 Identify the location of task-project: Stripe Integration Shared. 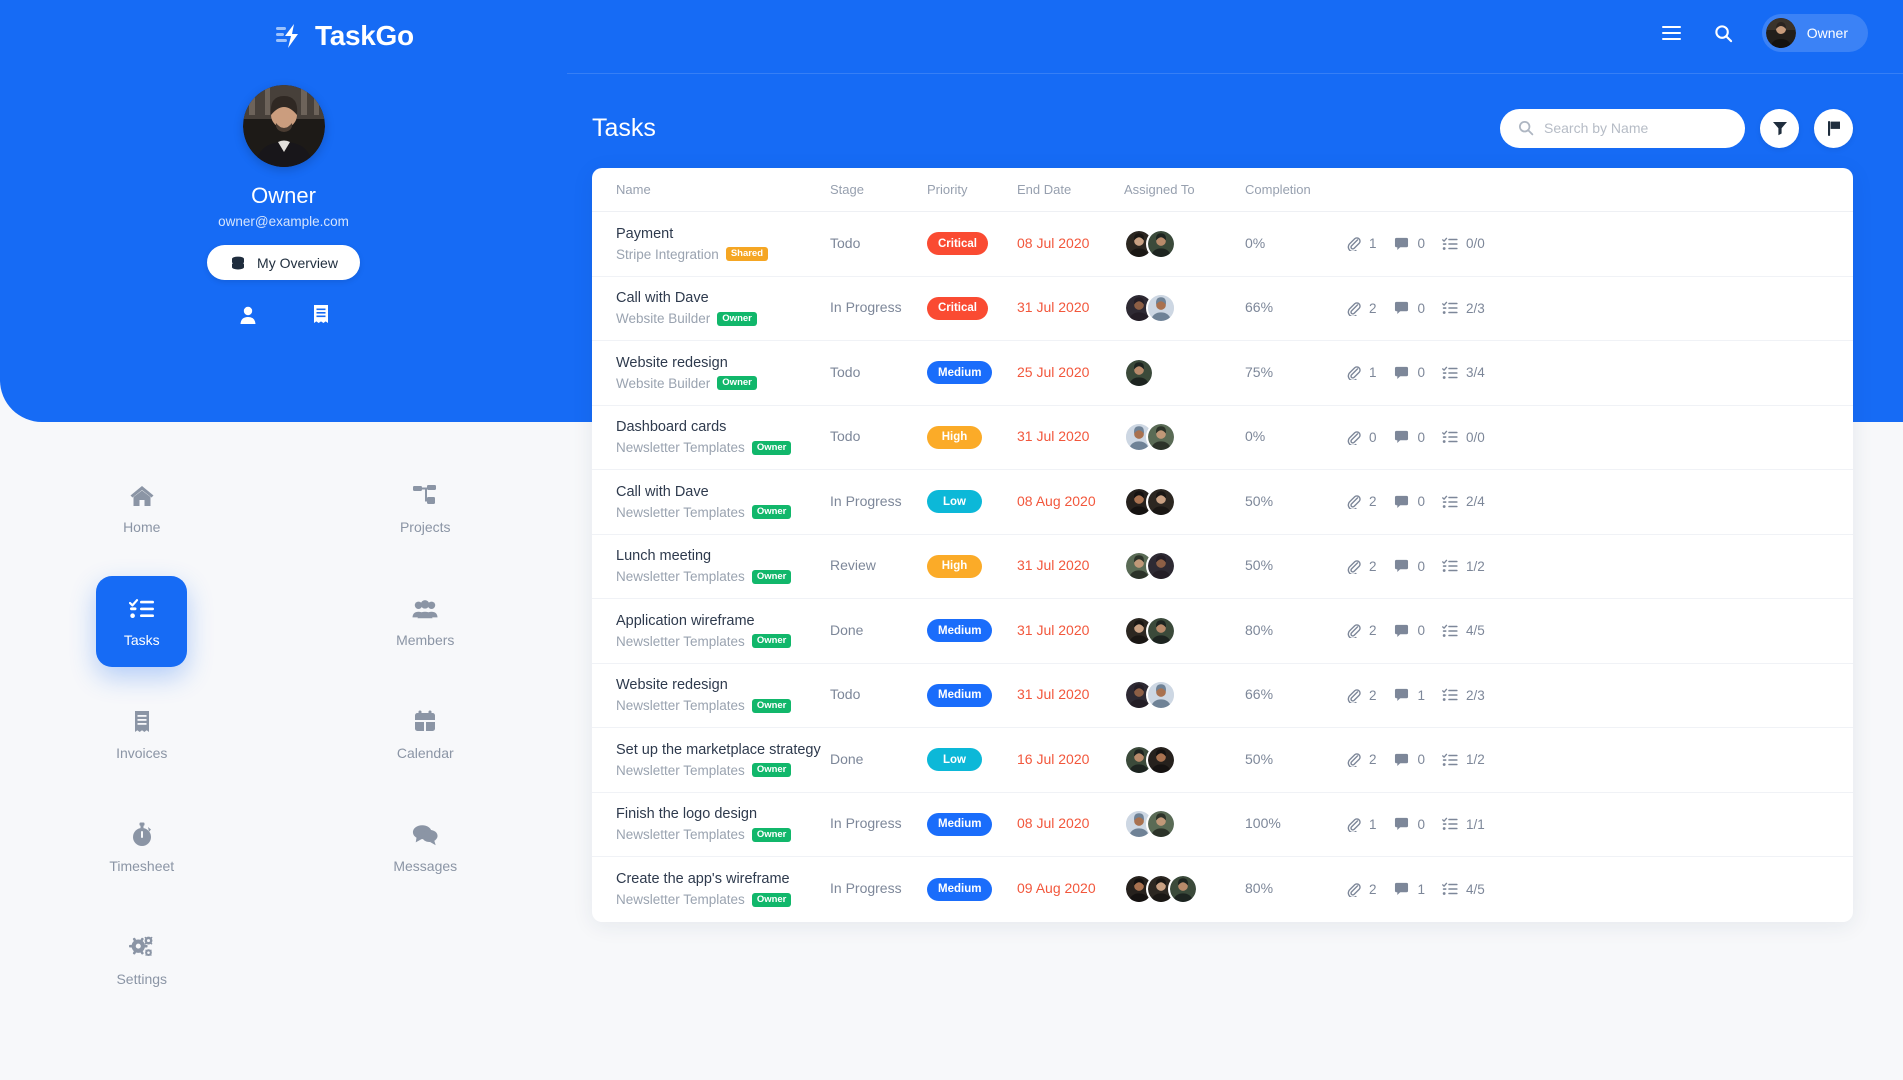
(723, 254).